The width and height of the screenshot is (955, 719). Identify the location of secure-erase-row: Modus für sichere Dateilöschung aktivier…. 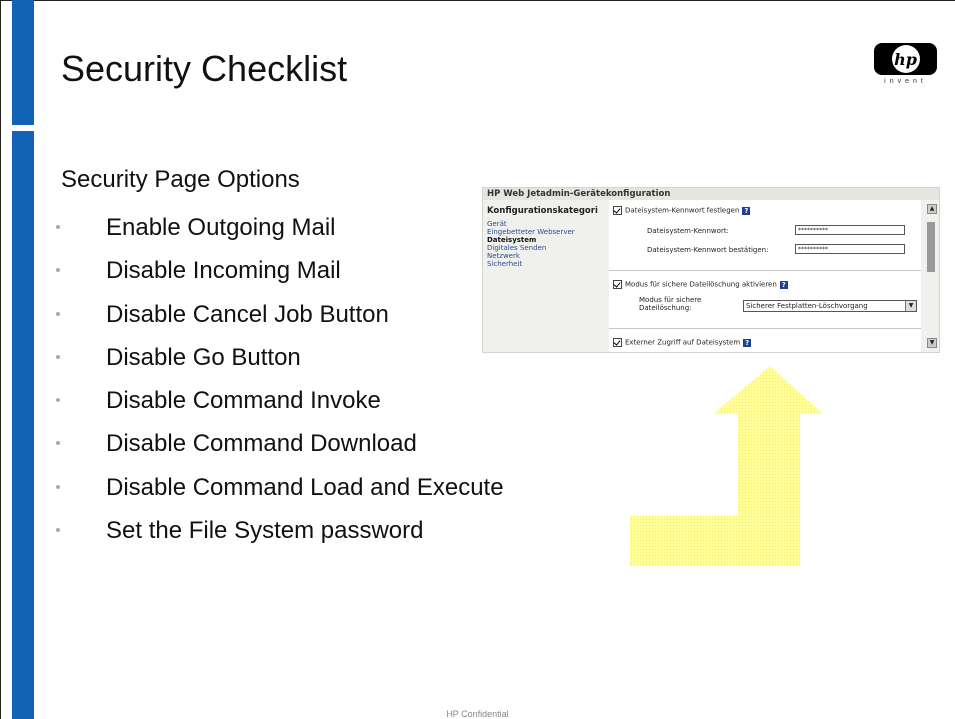
(700, 284).